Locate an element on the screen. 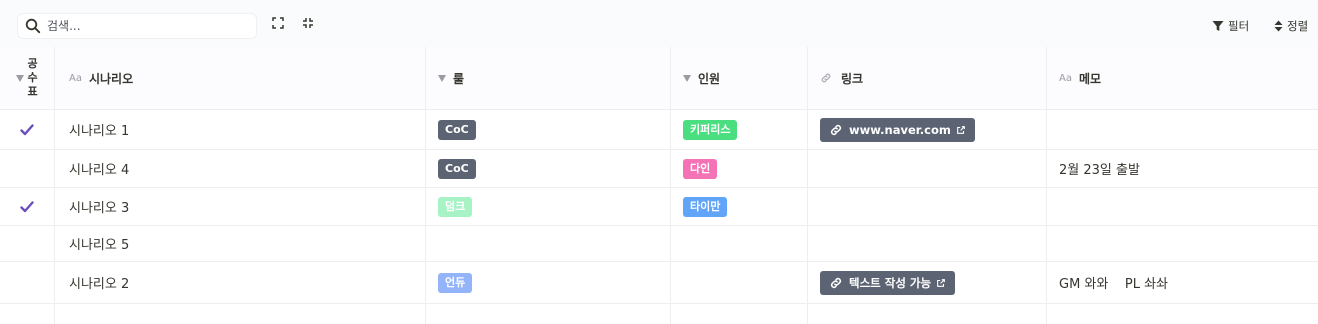  sort-button: 정렬 is located at coordinates (1291, 26).